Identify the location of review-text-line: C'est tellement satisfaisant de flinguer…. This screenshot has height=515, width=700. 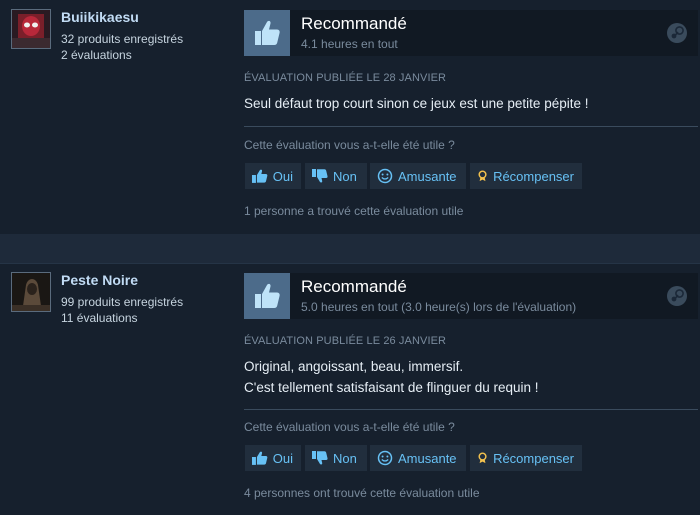
(391, 387).